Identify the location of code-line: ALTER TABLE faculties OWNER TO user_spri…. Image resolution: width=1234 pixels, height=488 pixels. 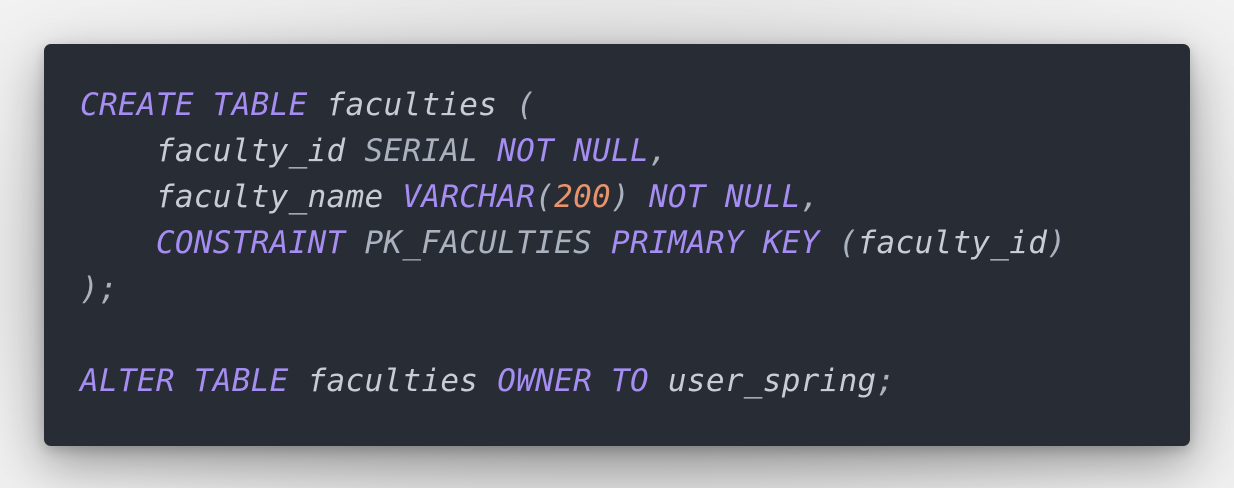
(635, 381).